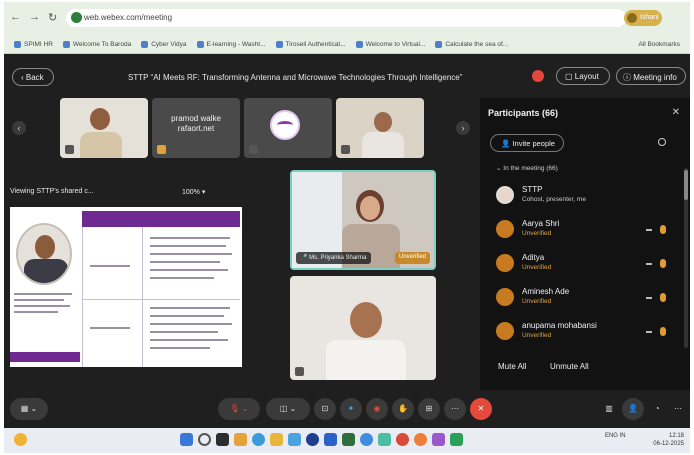 This screenshot has width=694, height=455. I want to click on store-icon, so click(294, 439).